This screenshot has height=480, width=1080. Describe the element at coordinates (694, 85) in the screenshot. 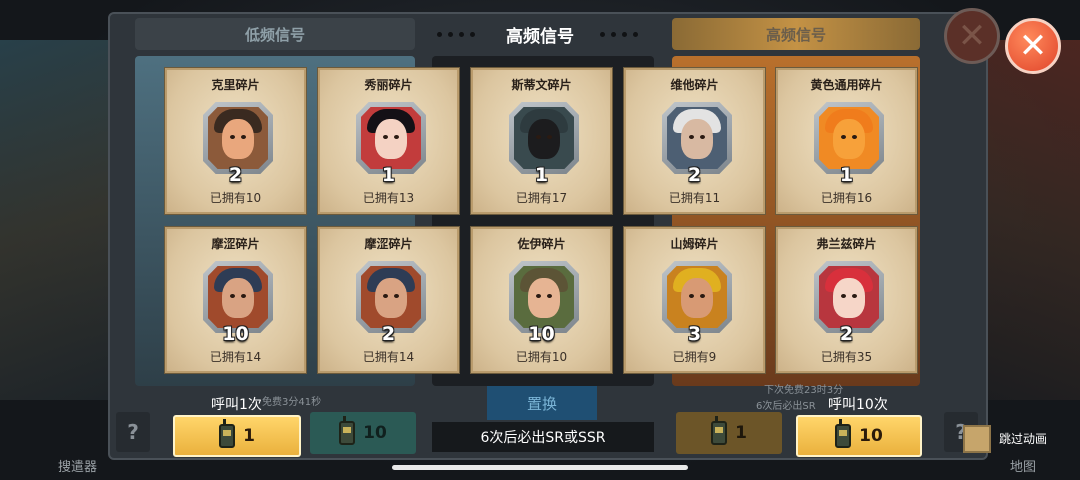

I see `card-name: 维他碎片` at that location.